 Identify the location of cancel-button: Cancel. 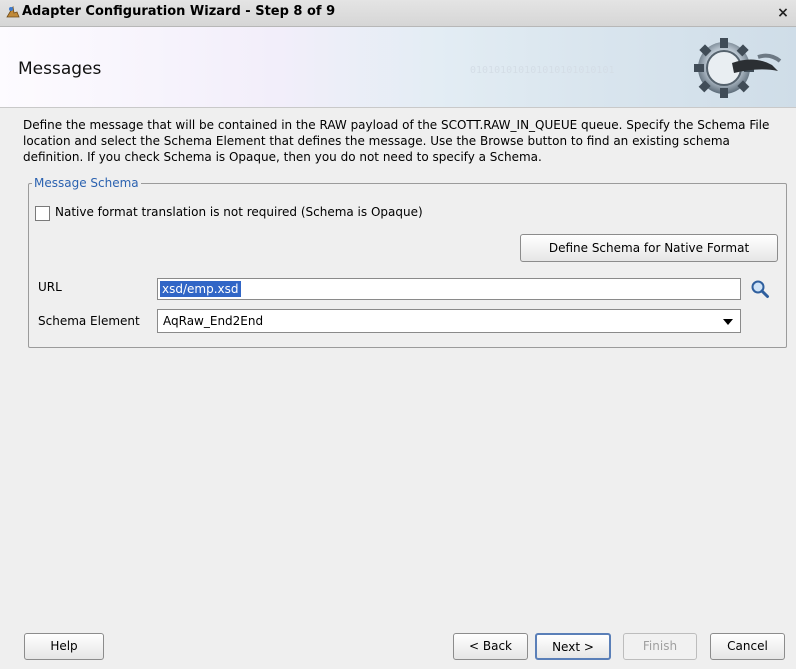
(747, 646).